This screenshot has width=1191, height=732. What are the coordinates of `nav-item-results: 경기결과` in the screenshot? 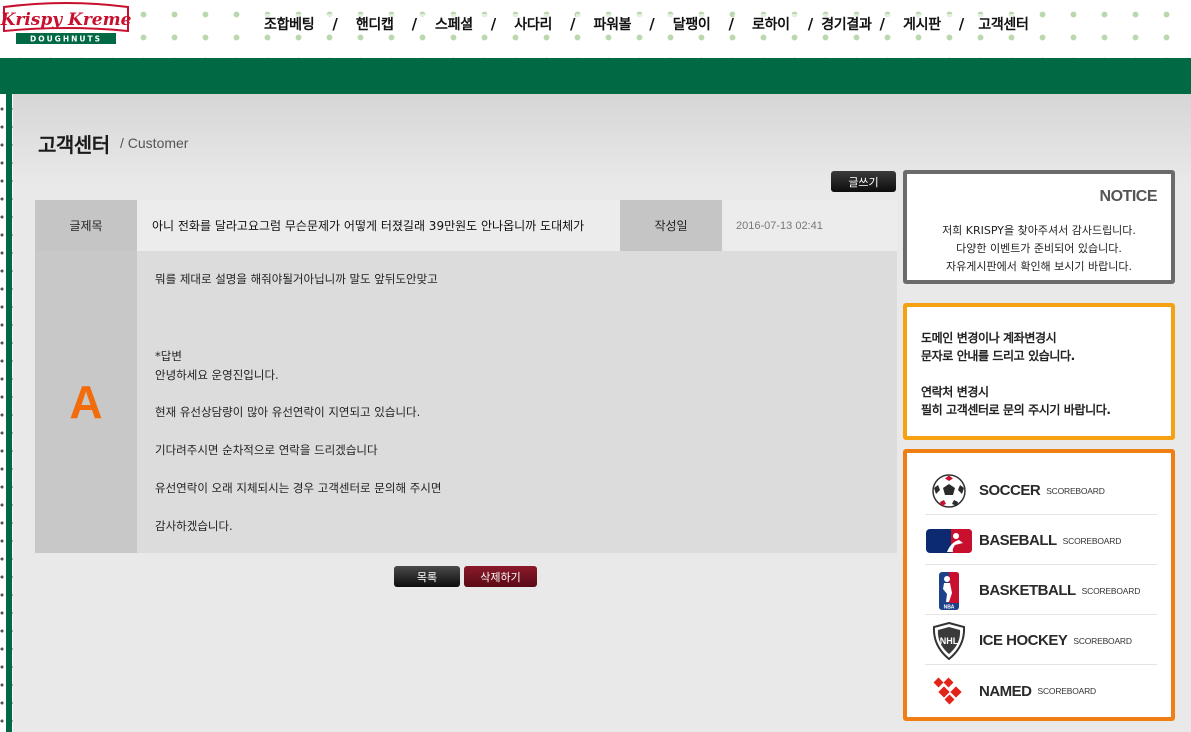 It's located at (846, 24).